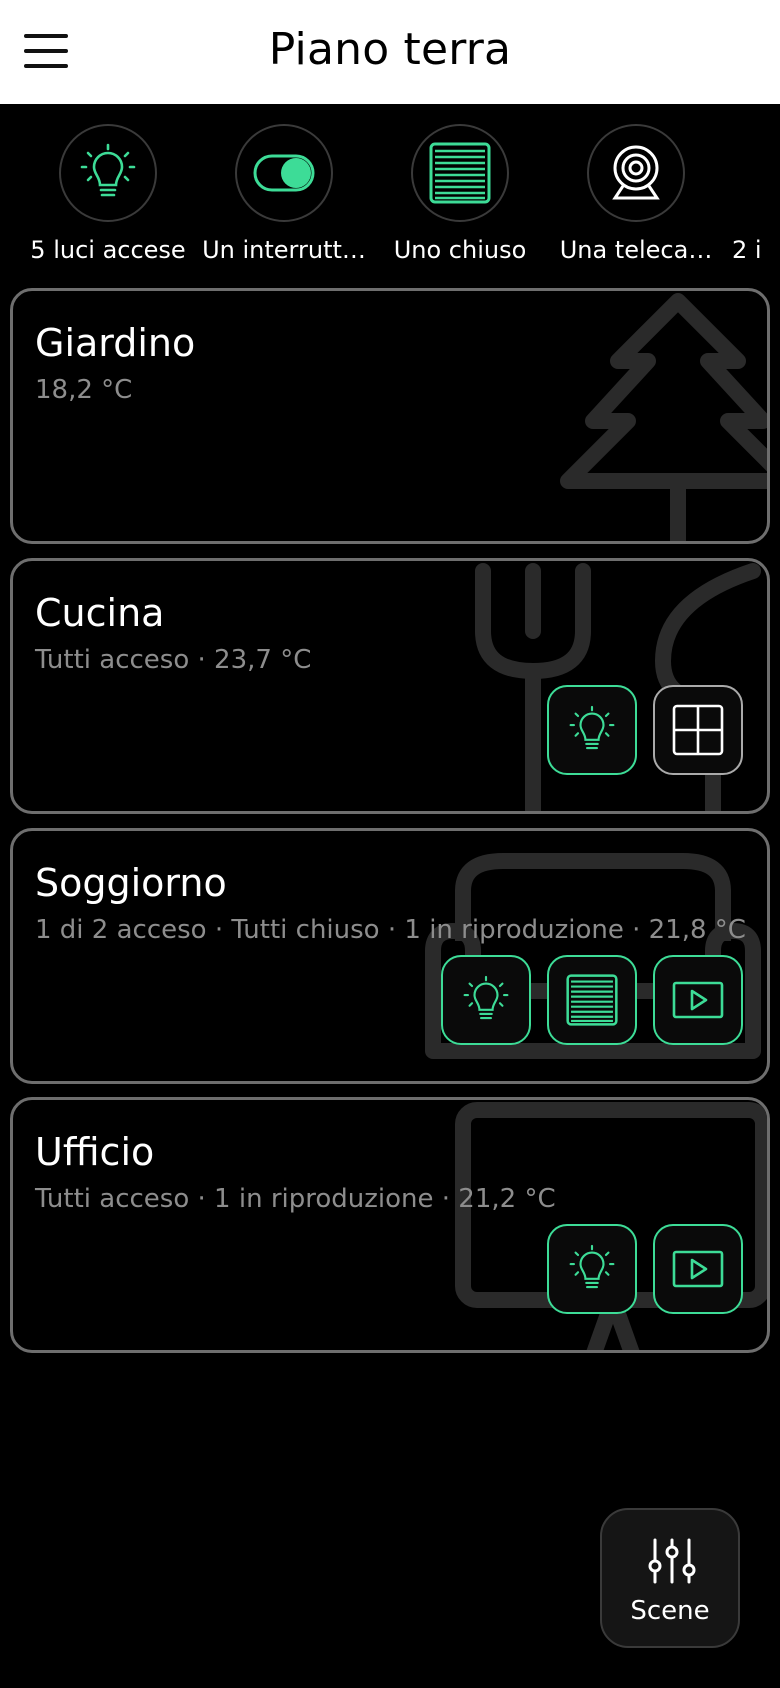  I want to click on scenes-label: Scene, so click(670, 1611).